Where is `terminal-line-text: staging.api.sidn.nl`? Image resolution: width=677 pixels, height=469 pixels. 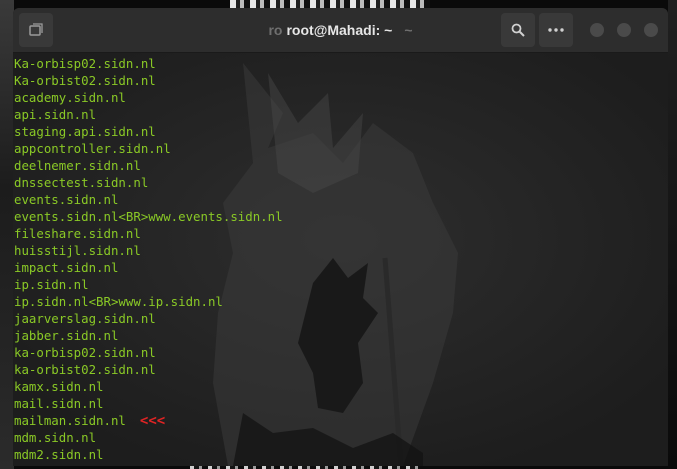 terminal-line-text: staging.api.sidn.nl is located at coordinates (85, 131).